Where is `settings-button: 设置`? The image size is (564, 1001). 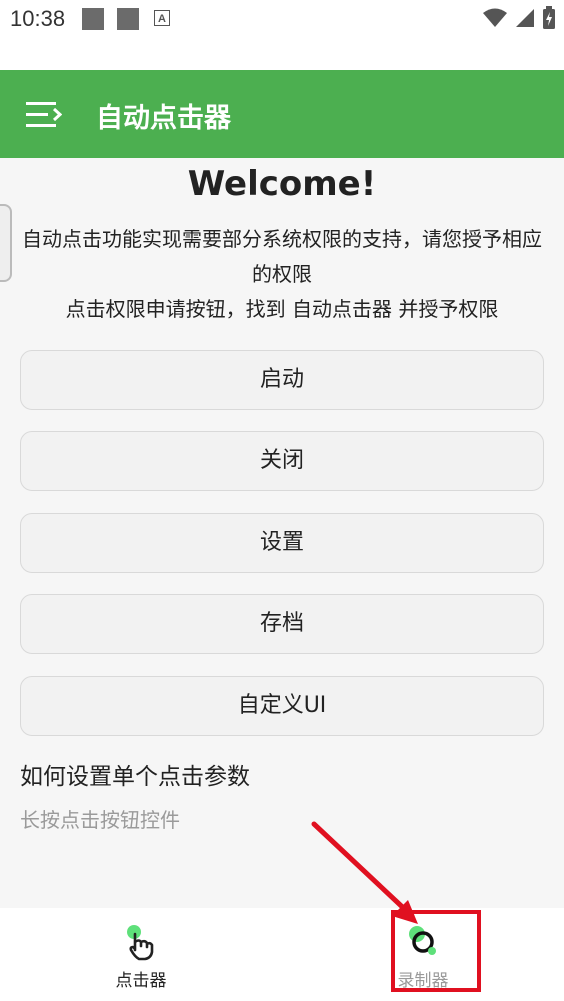 settings-button: 设置 is located at coordinates (282, 543).